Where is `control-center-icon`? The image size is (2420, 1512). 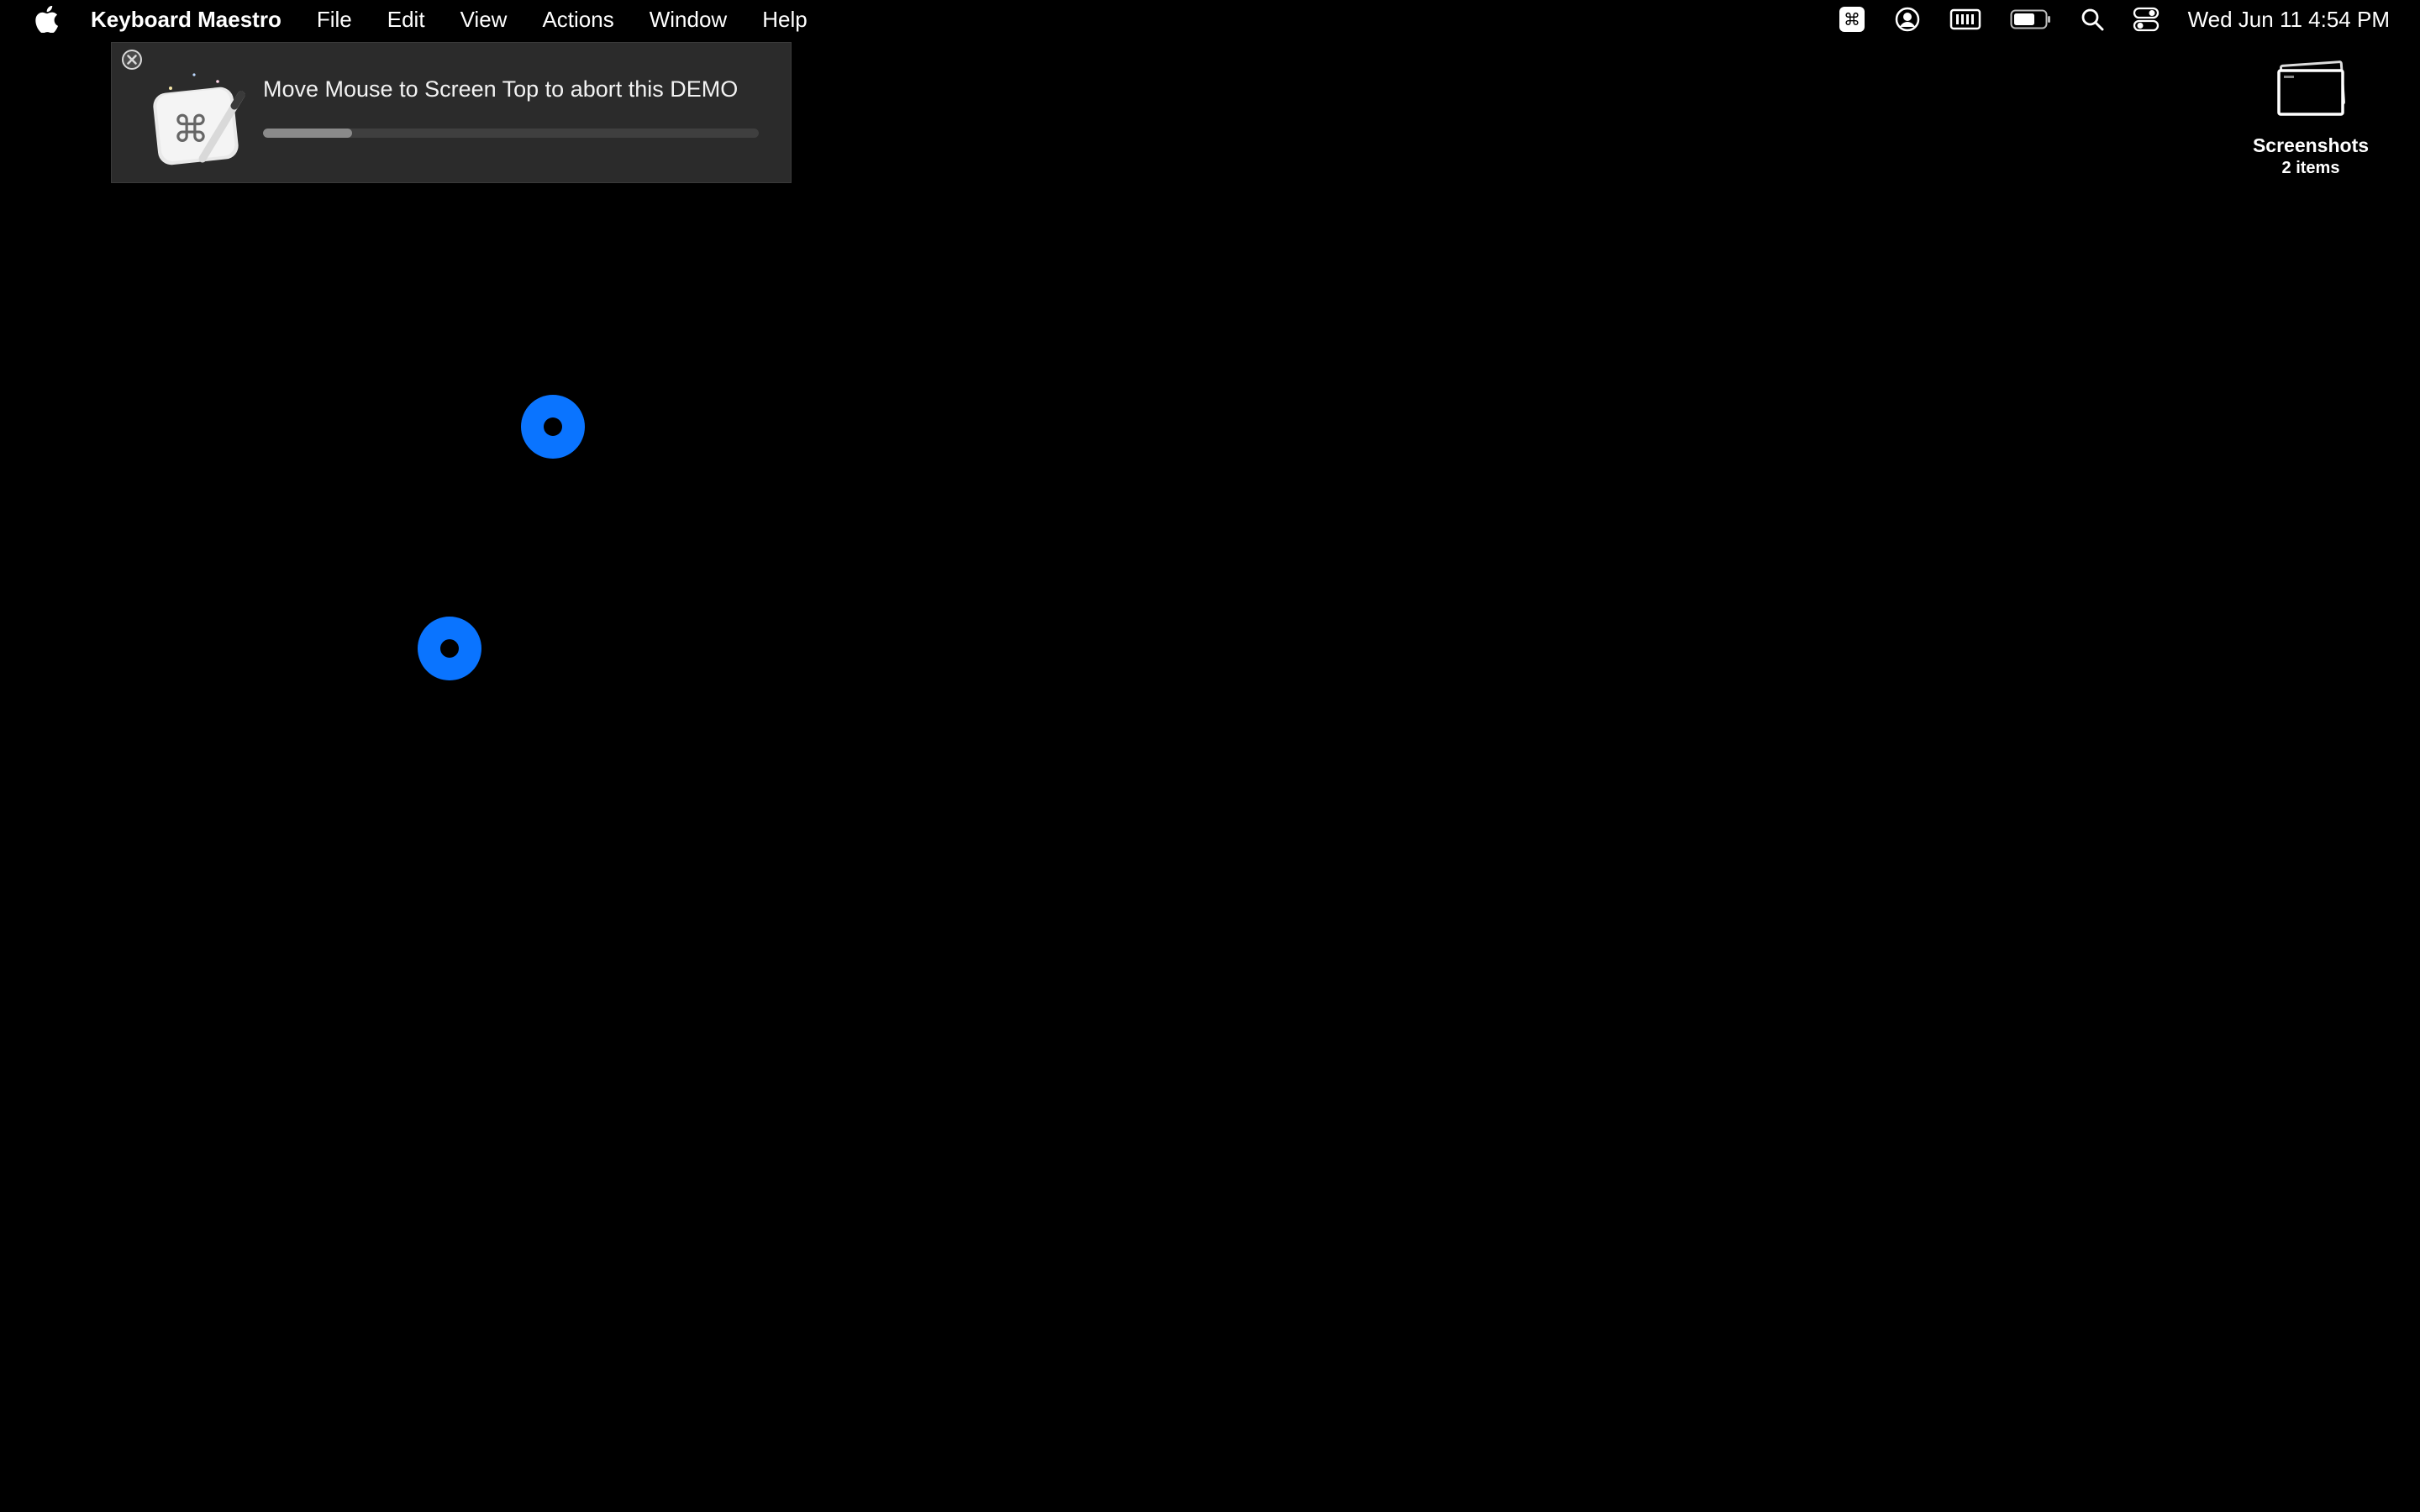
control-center-icon is located at coordinates (2147, 19).